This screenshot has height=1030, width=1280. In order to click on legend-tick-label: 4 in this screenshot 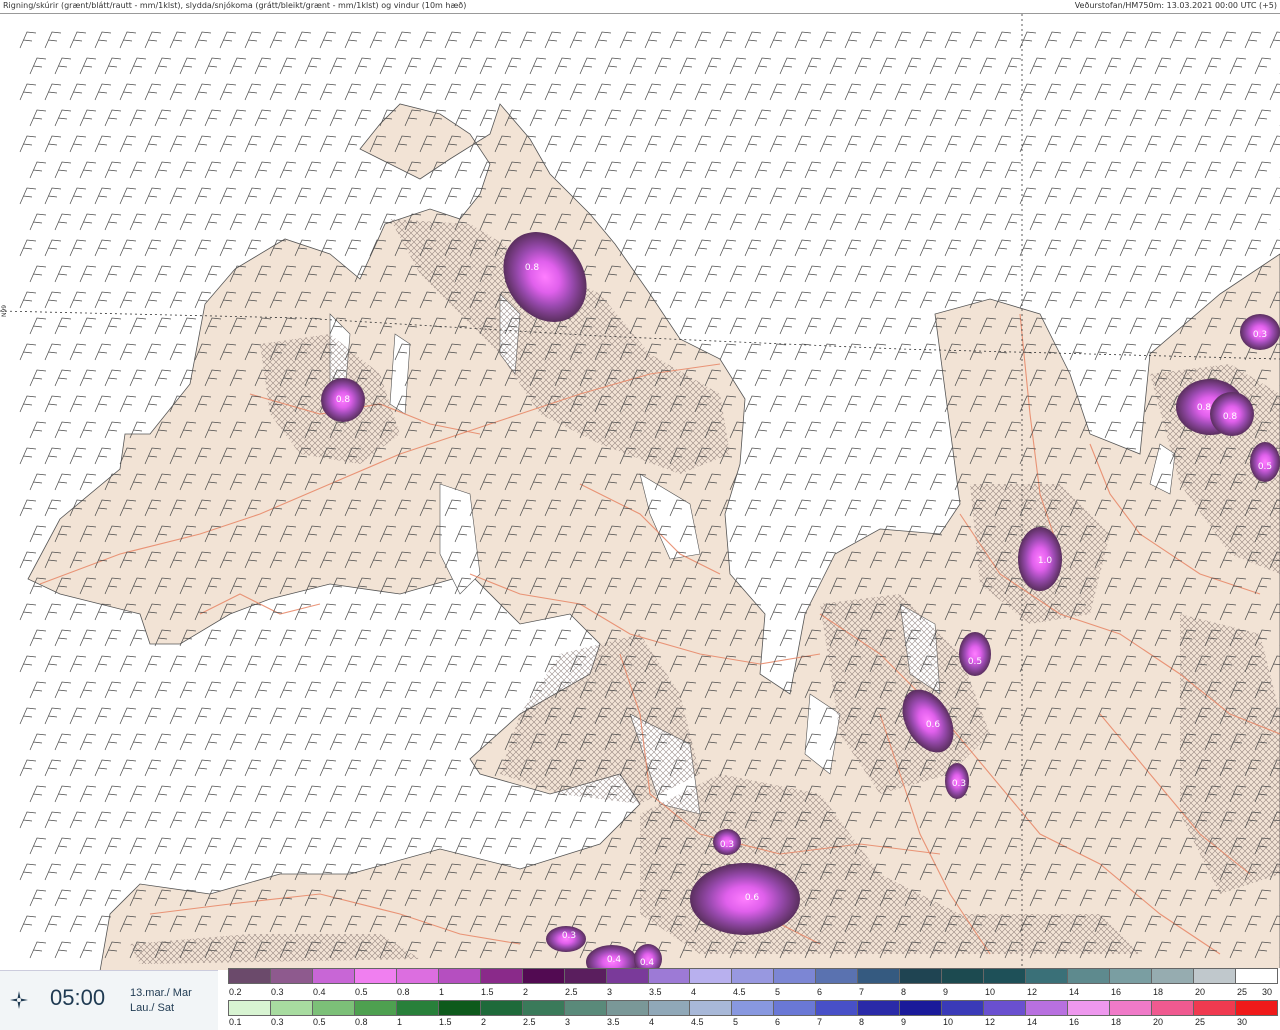, I will do `click(694, 992)`.